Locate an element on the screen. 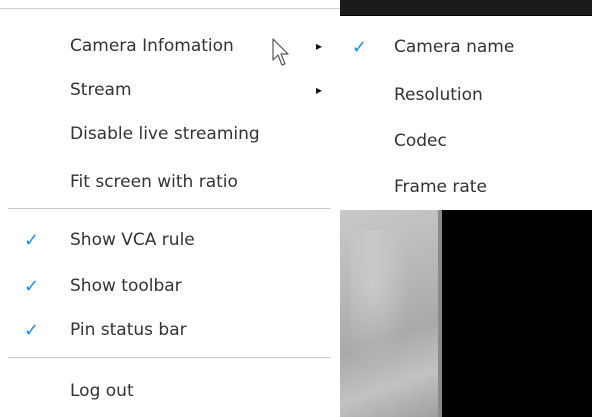  submenu-item-frame-rate: Frame rate is located at coordinates (466, 187).